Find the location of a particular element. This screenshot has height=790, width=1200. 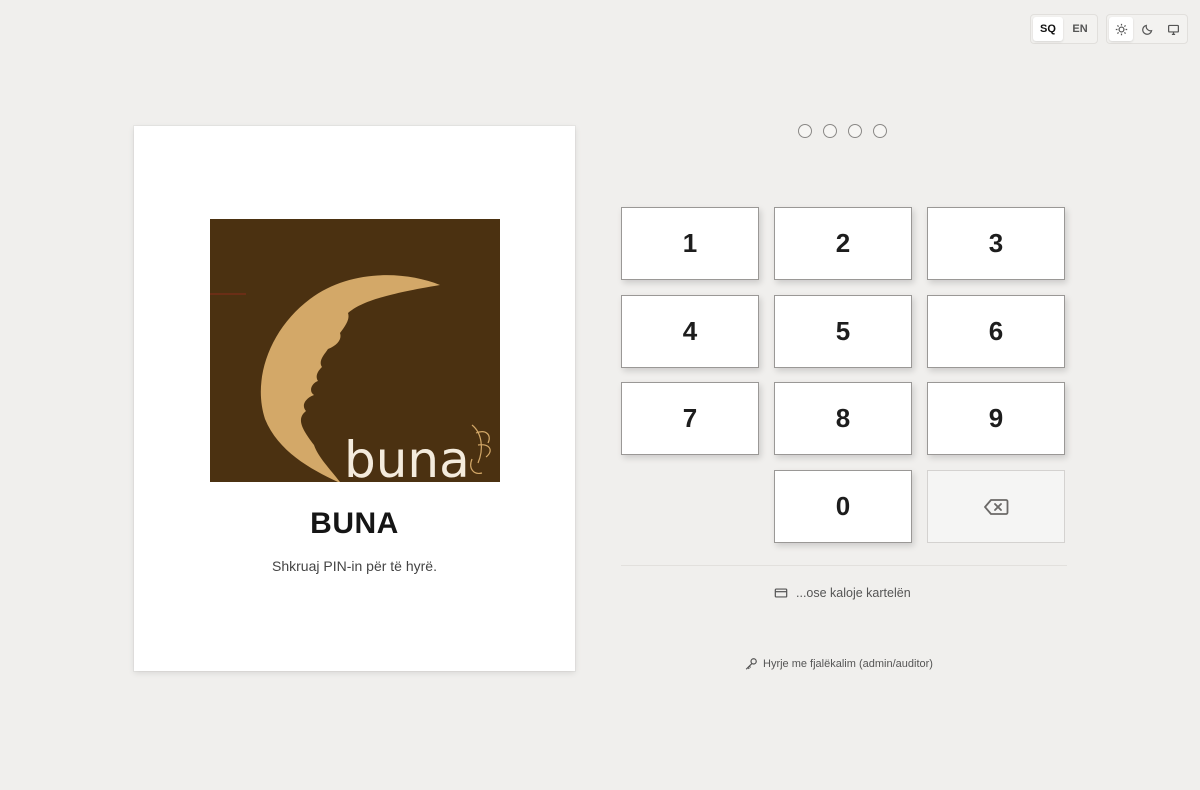

monitor-icon is located at coordinates (1173, 29).